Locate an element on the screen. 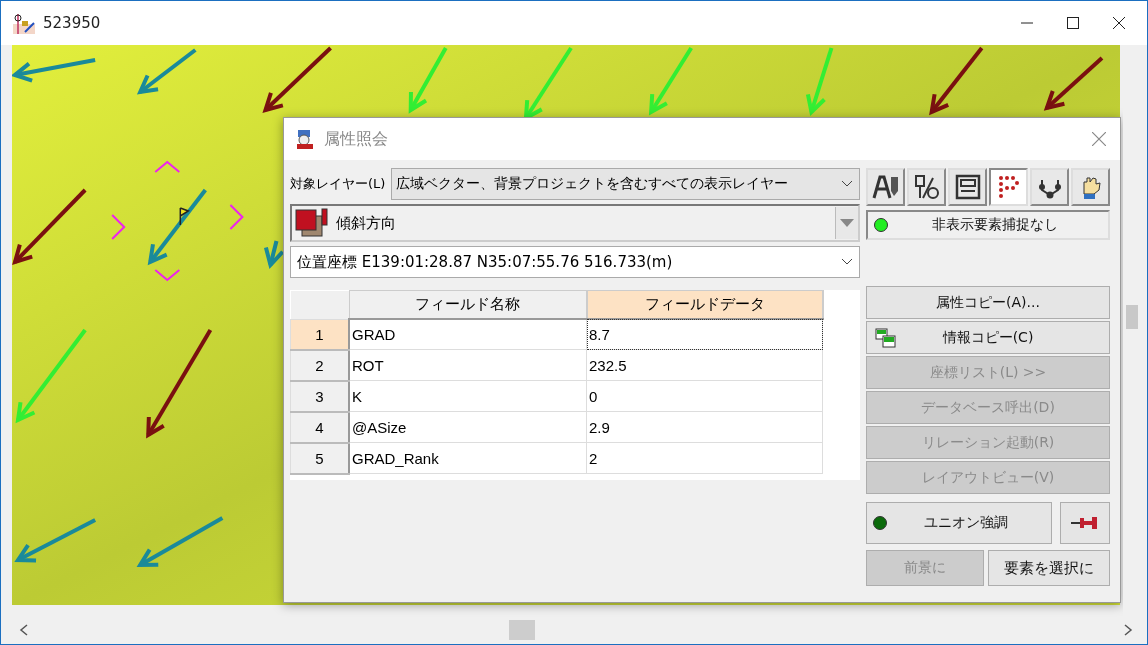  close-icon is located at coordinates (1119, 23).